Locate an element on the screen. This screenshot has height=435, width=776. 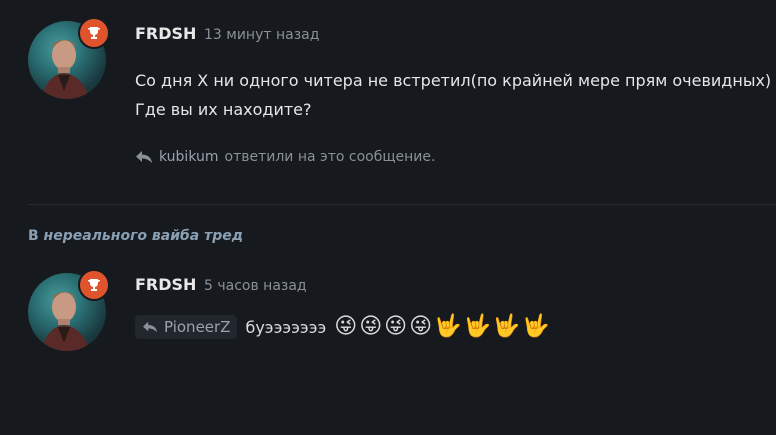
divider is located at coordinates (402, 204).